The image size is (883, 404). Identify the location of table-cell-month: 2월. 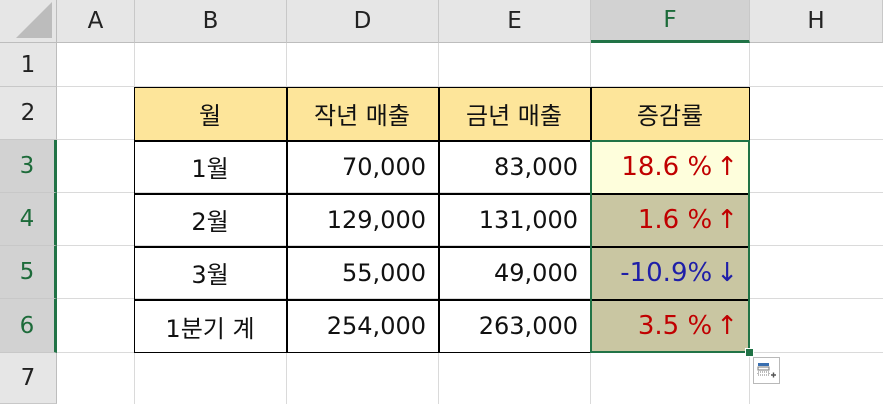
(210, 219).